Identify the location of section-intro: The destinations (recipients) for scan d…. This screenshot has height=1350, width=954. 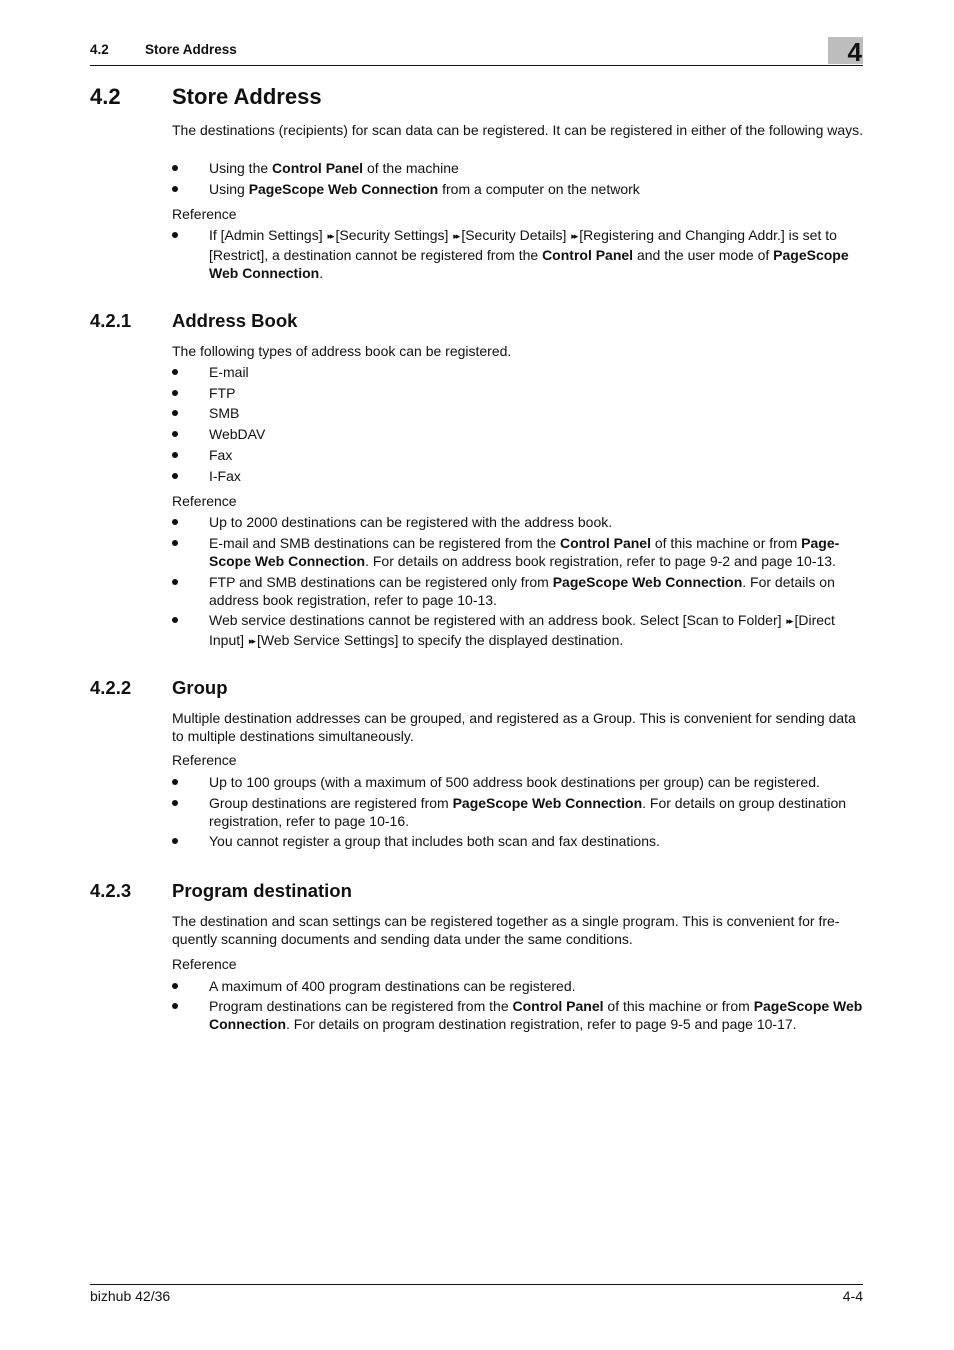
(518, 130).